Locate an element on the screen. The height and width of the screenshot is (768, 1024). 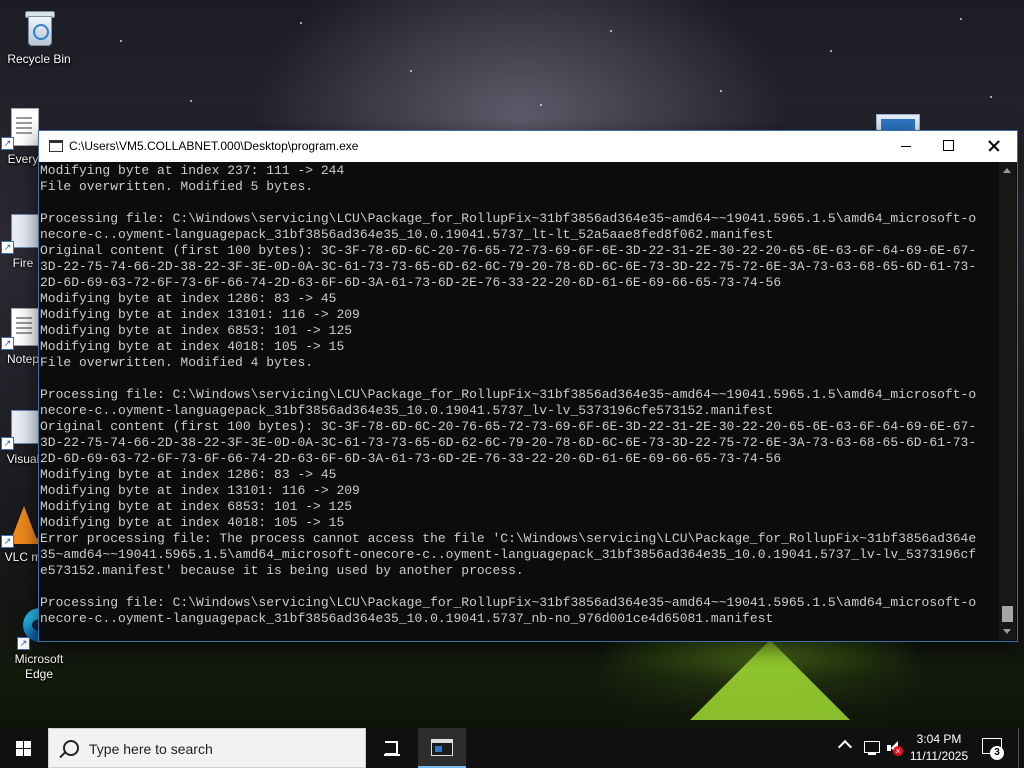
search-icon is located at coordinates (71, 748).